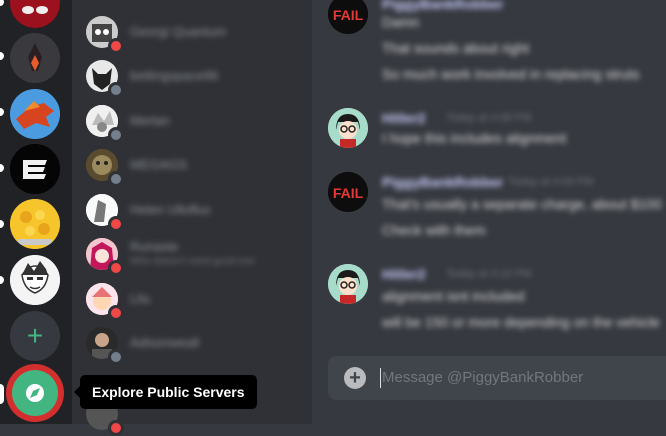 This screenshot has width=666, height=436. Describe the element at coordinates (355, 378) in the screenshot. I see `upload-plus-icon: +` at that location.